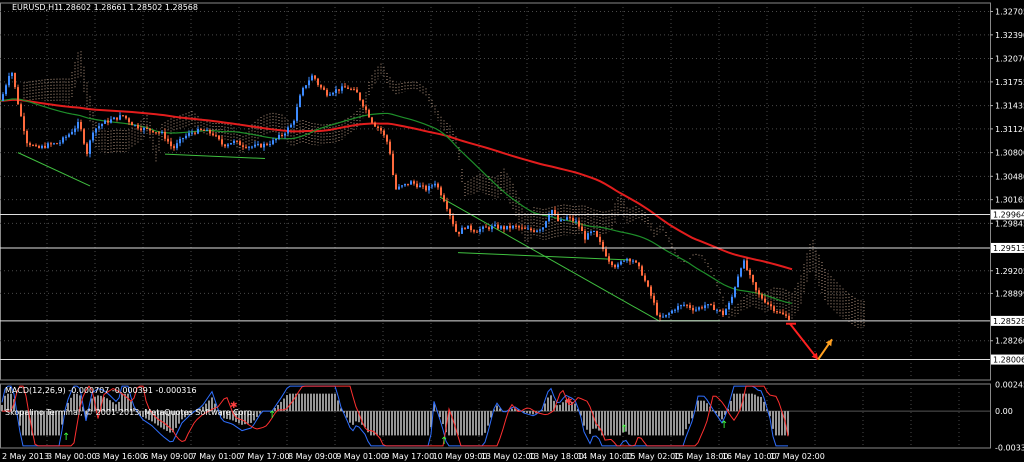 The height and width of the screenshot is (462, 1024). Describe the element at coordinates (120, 456) in the screenshot. I see `time-label: 3 May 16:00` at that location.